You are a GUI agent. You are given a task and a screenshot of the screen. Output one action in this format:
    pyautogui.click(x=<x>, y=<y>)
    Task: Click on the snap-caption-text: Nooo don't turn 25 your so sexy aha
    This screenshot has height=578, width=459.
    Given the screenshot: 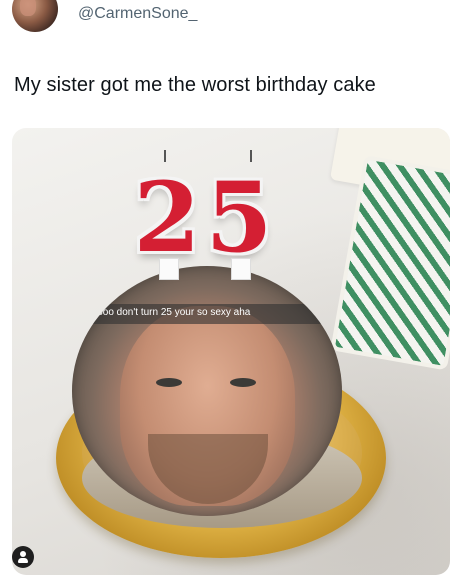 What is the action you would take?
    pyautogui.click(x=170, y=312)
    